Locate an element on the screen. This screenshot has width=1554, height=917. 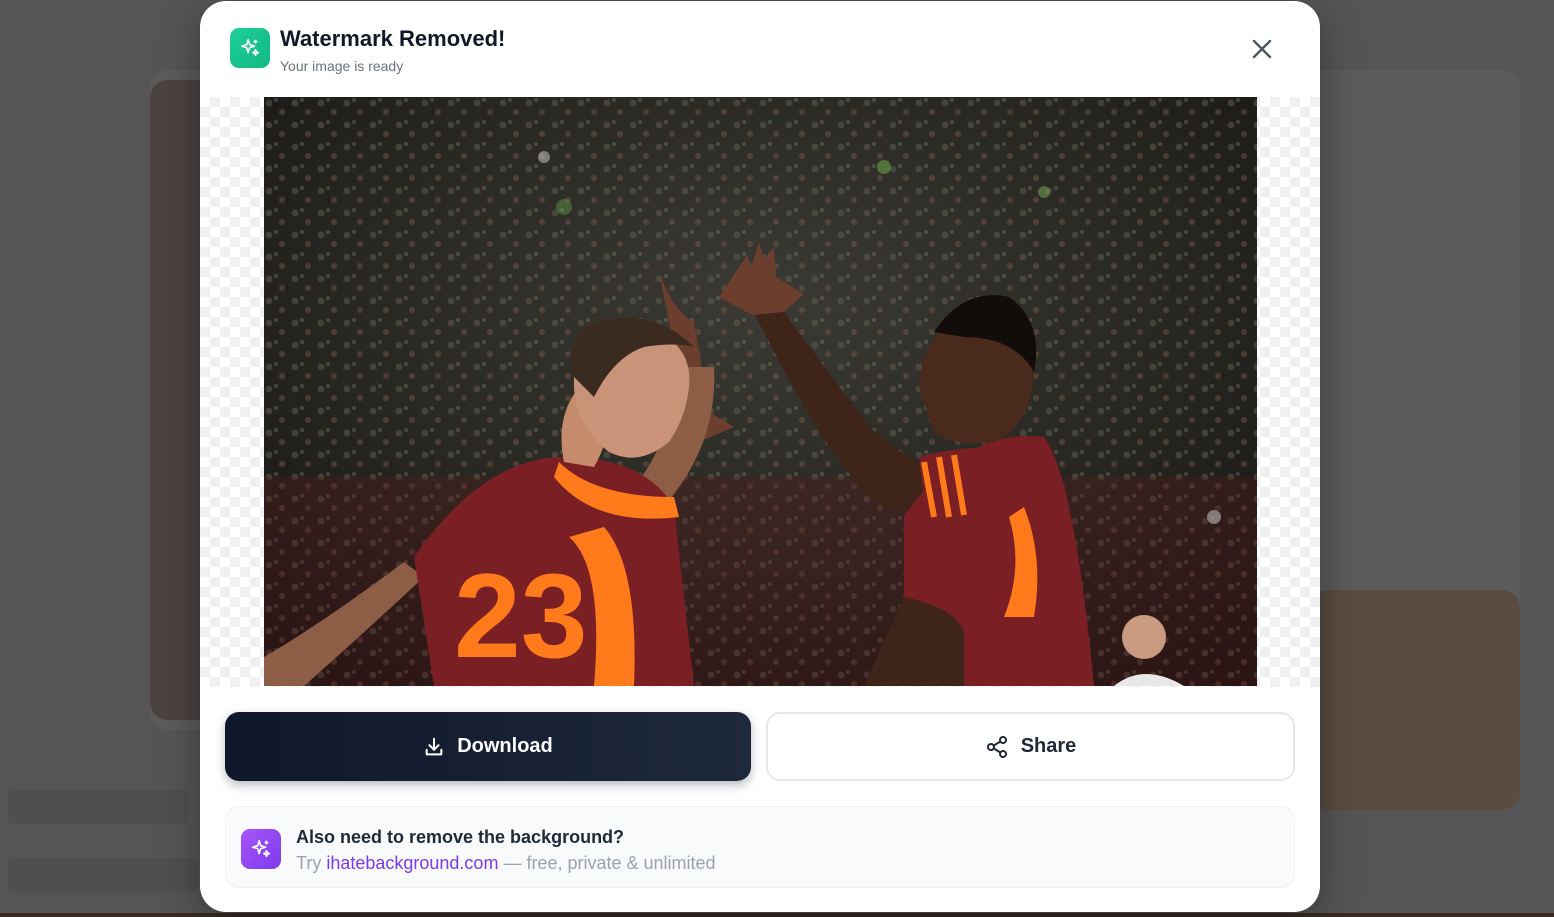
promo-link: ihatebackground.com is located at coordinates (412, 863).